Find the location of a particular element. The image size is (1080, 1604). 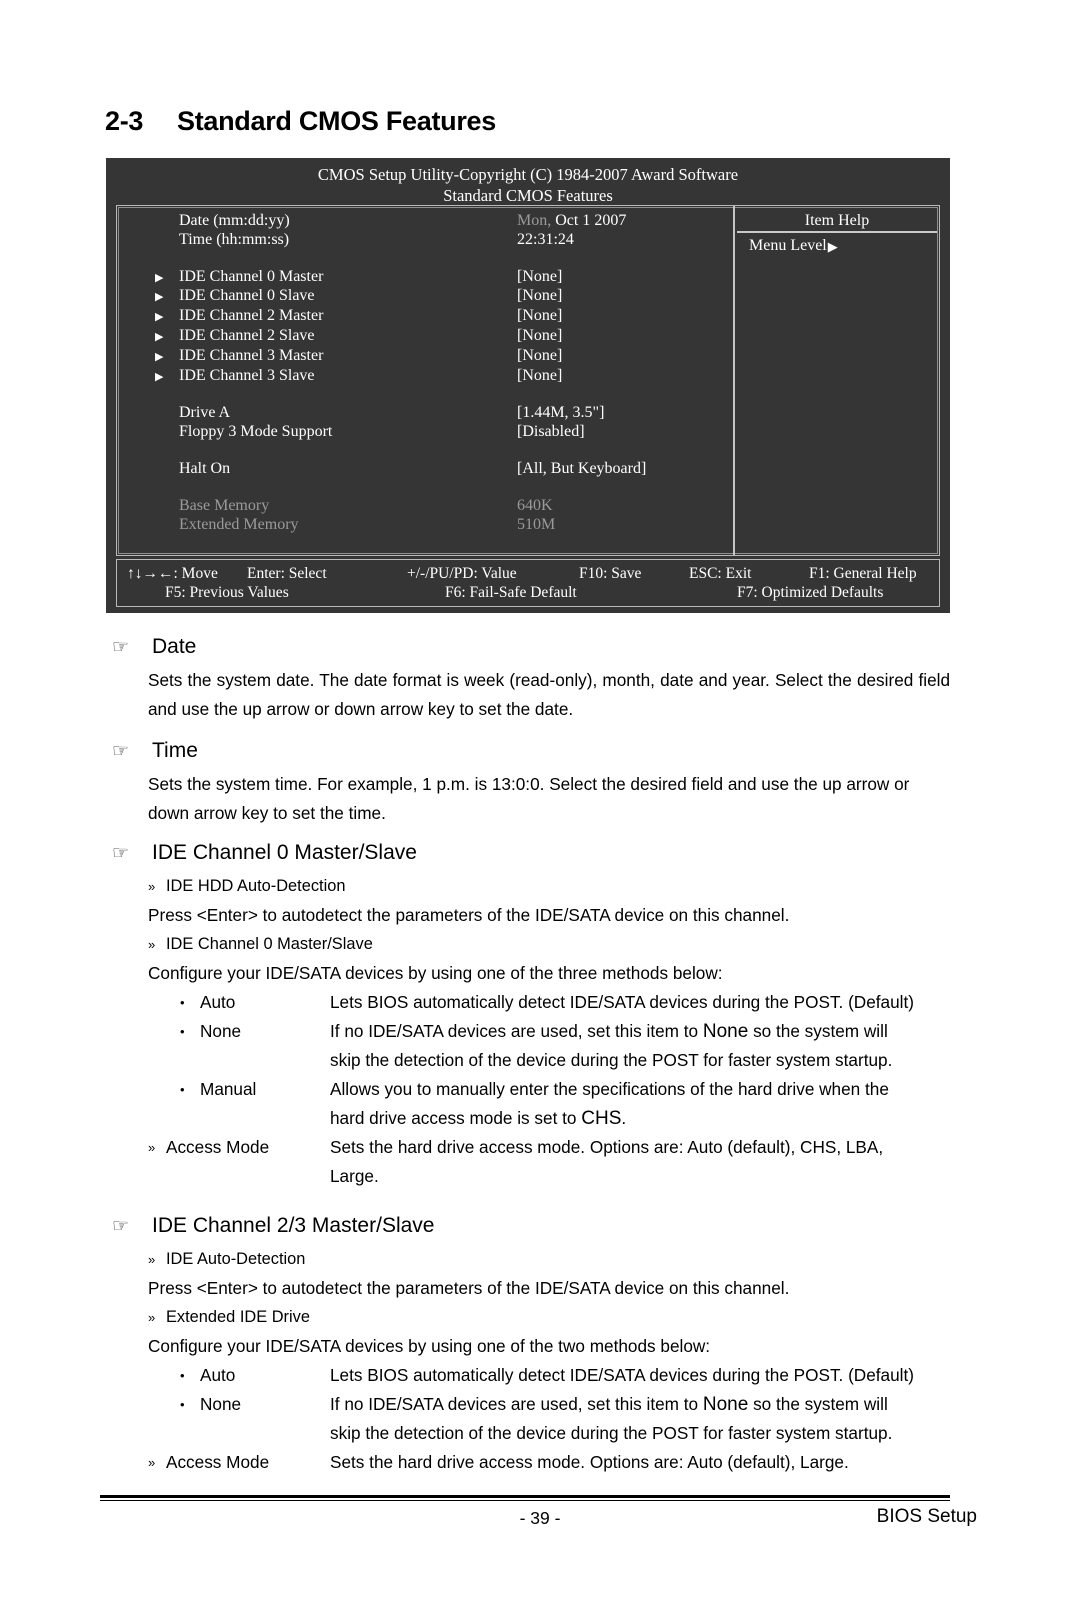

bios-row-drive-a: Drive A [1.44M, 3.5"] is located at coordinates (444, 413).